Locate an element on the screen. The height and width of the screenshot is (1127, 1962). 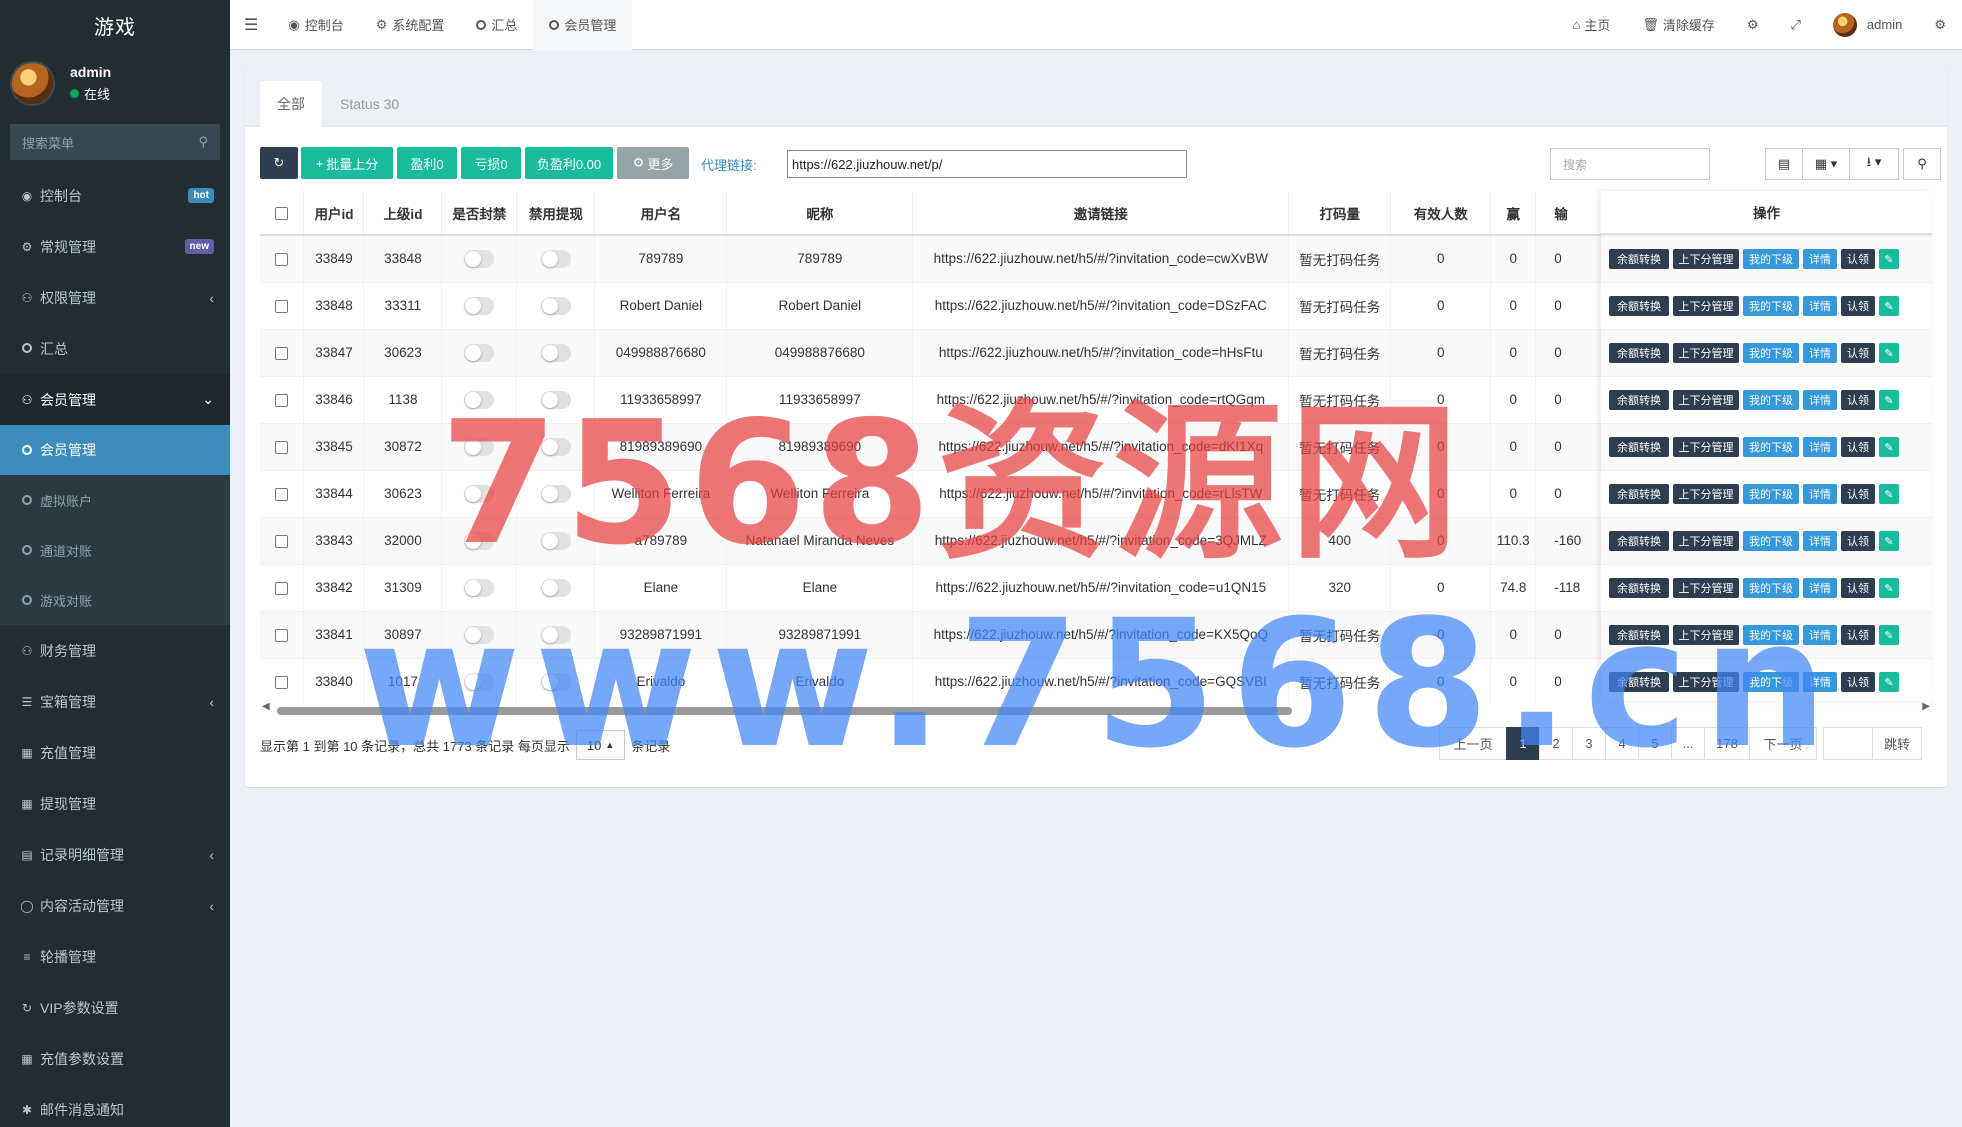
app-logo: 游戏 is located at coordinates (115, 25).